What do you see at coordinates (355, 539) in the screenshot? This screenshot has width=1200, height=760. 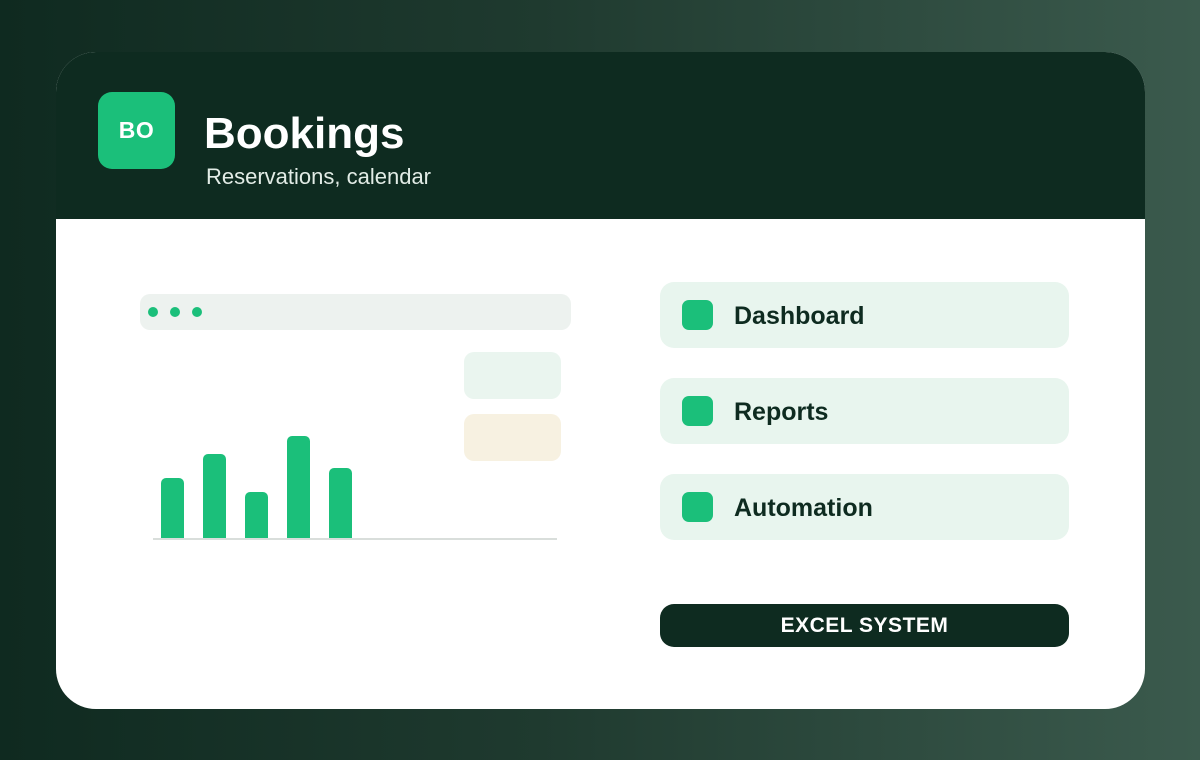 I see `chart-baseline` at bounding box center [355, 539].